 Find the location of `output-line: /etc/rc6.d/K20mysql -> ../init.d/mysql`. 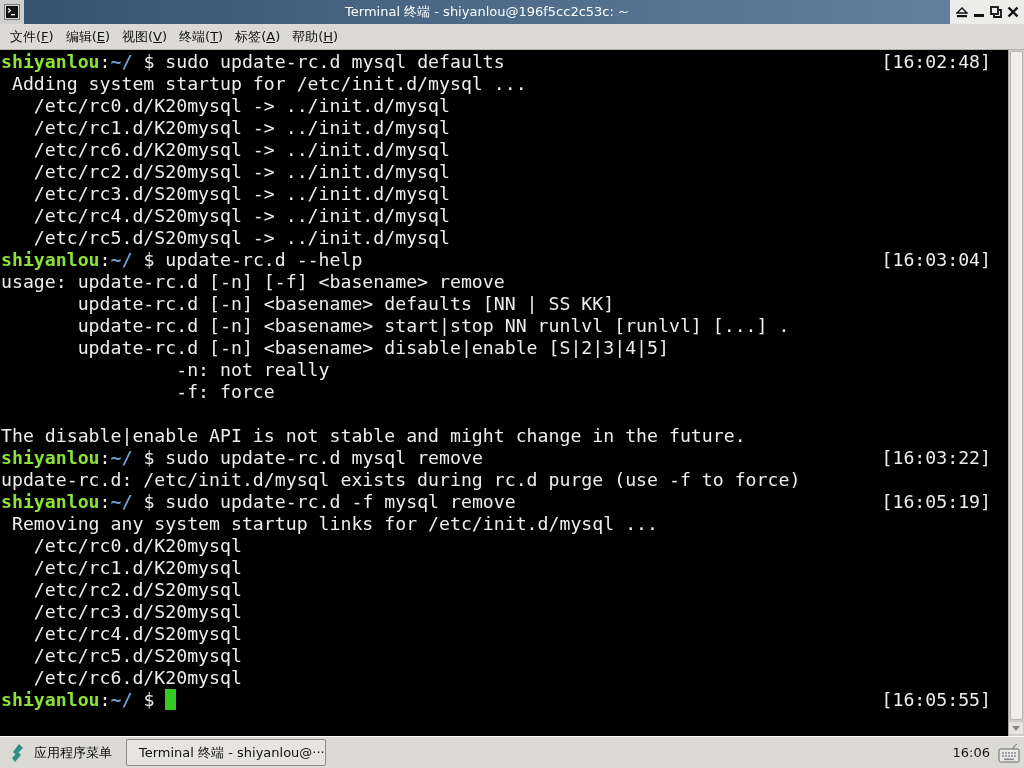

output-line: /etc/rc6.d/K20mysql -> ../init.d/mysql is located at coordinates (241, 150).